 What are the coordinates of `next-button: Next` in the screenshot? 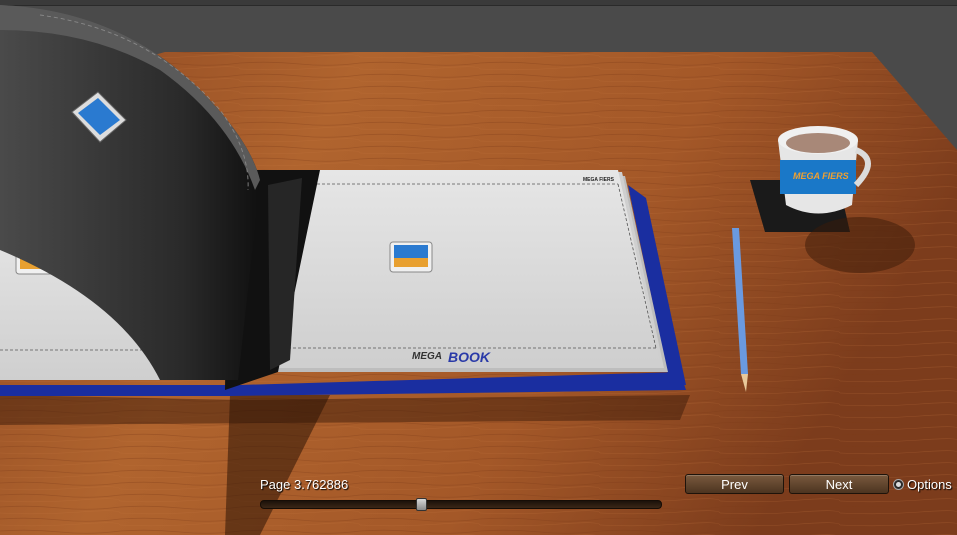 It's located at (839, 484).